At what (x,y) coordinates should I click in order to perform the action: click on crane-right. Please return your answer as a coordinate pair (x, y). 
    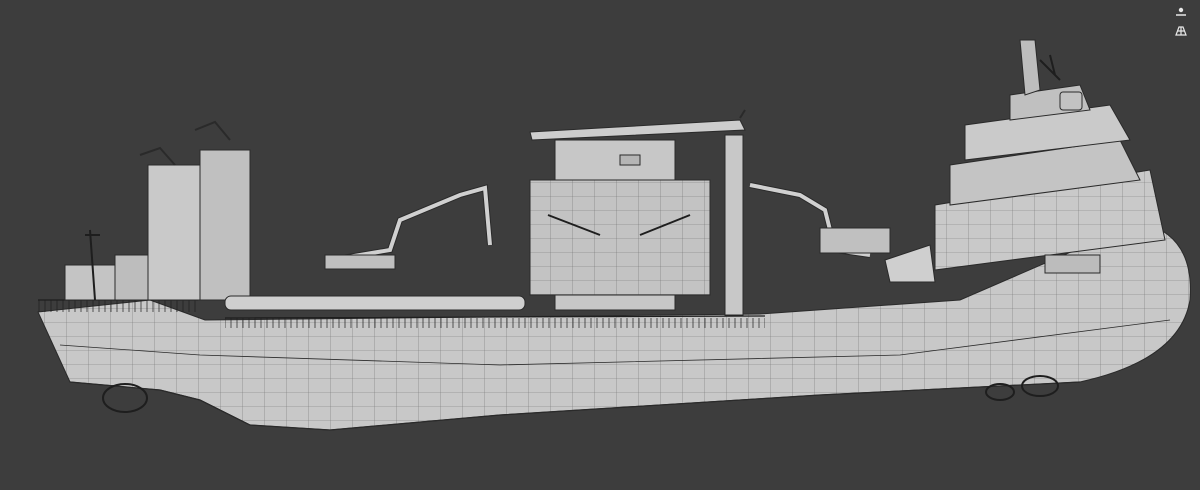
    Looking at the image, I should click on (820, 220).